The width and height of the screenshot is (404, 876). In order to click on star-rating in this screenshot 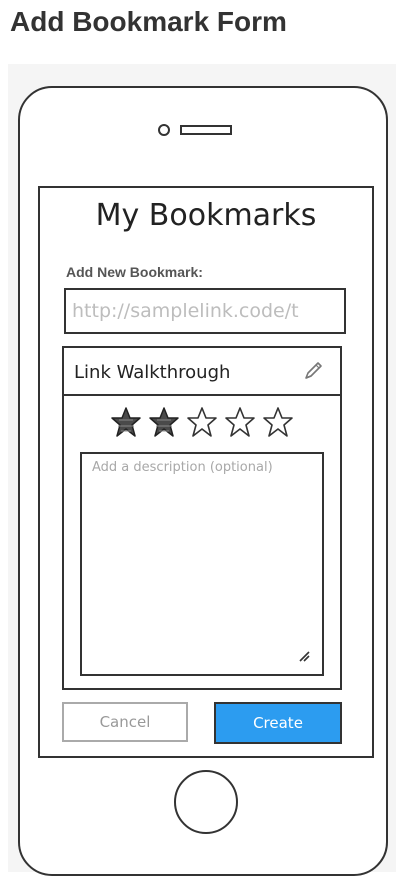, I will do `click(202, 424)`.